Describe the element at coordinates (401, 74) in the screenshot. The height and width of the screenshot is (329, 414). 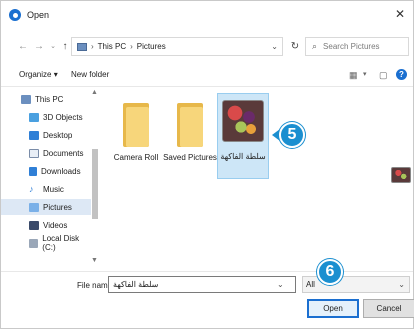
I see `help-icon: ?` at that location.